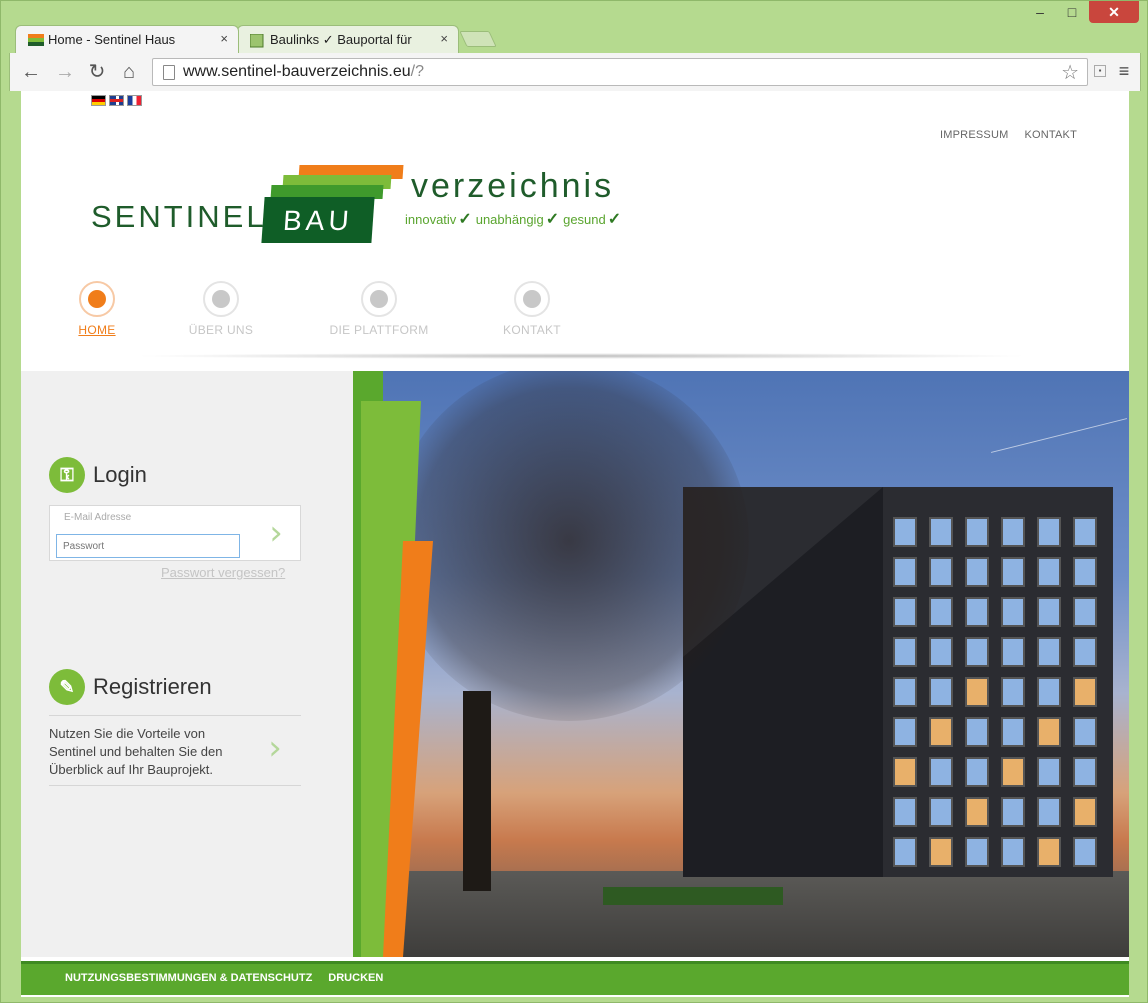 The height and width of the screenshot is (1003, 1148). Describe the element at coordinates (318, 220) in the screenshot. I see `logo-bau: BAU` at that location.